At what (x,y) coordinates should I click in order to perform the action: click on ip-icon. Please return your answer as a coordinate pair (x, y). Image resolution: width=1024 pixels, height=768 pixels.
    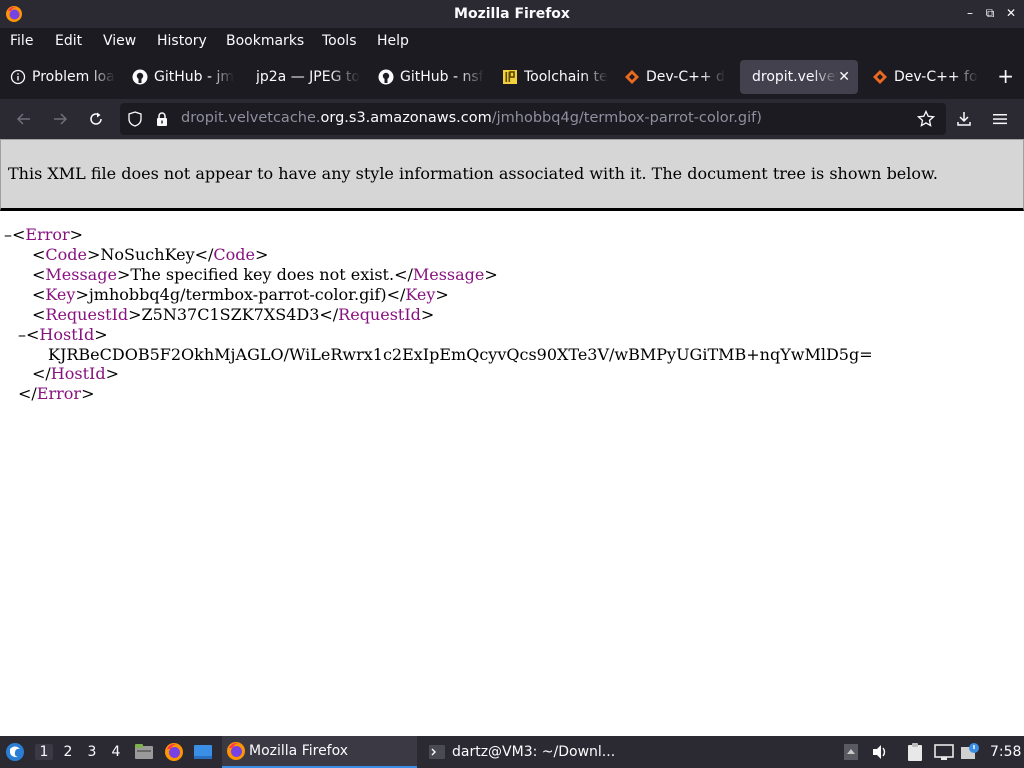
    Looking at the image, I should click on (510, 77).